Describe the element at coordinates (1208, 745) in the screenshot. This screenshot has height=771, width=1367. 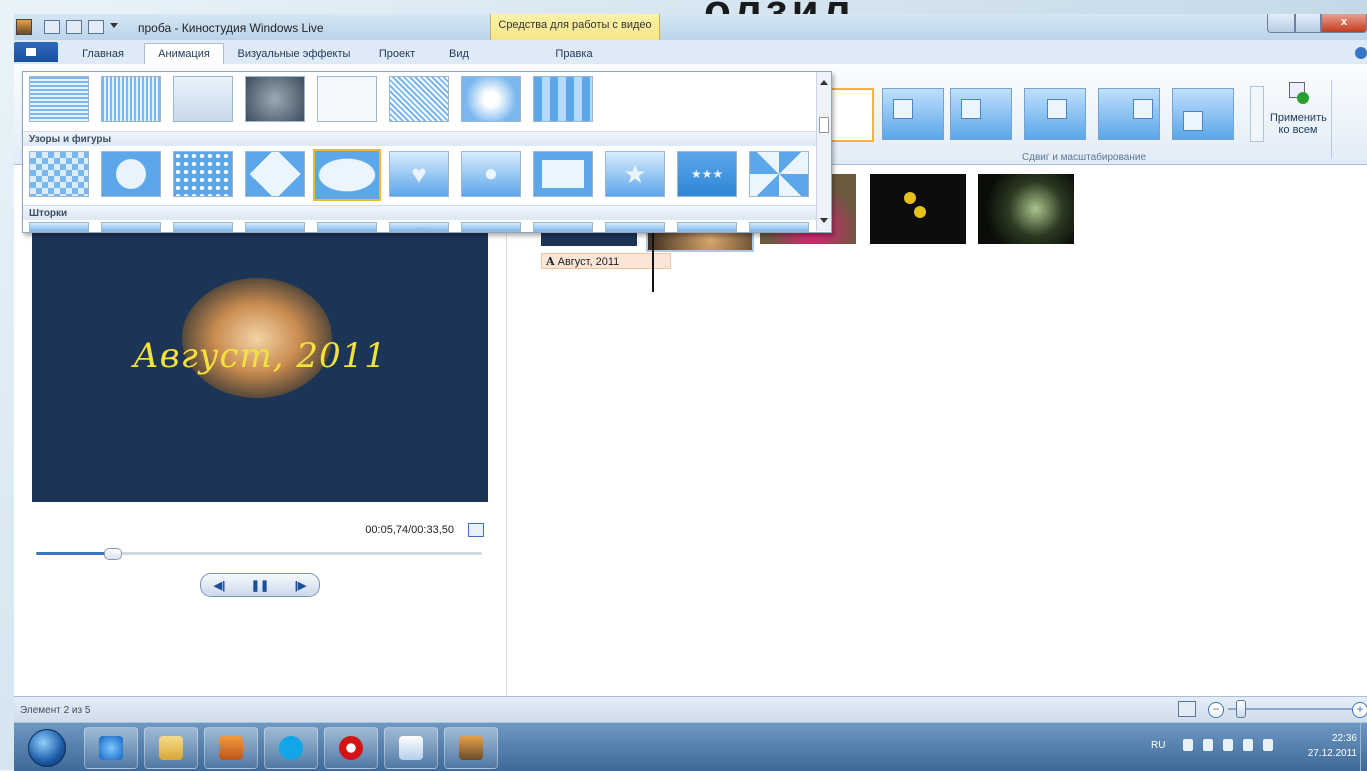
I see `usb-device-icon` at that location.